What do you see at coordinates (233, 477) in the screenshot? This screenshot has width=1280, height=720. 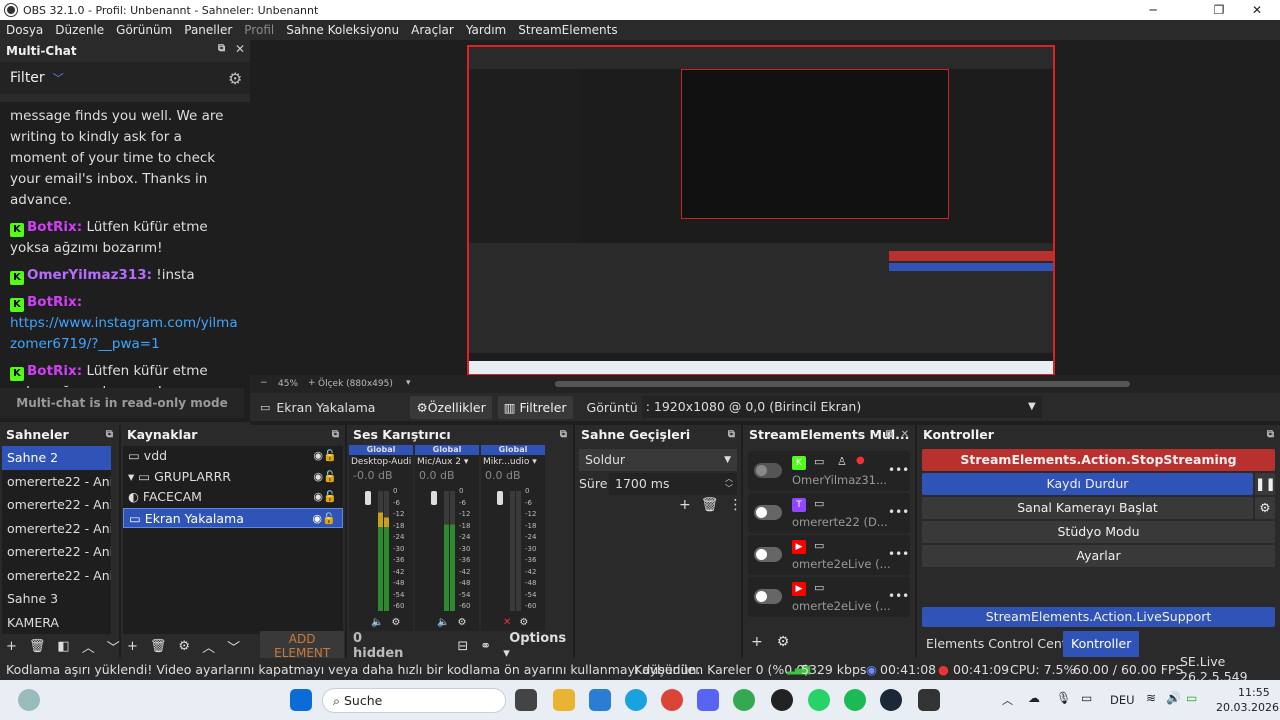 I see `source-item: ▾ ▭ GRUPLARRR ◉ 🔓` at bounding box center [233, 477].